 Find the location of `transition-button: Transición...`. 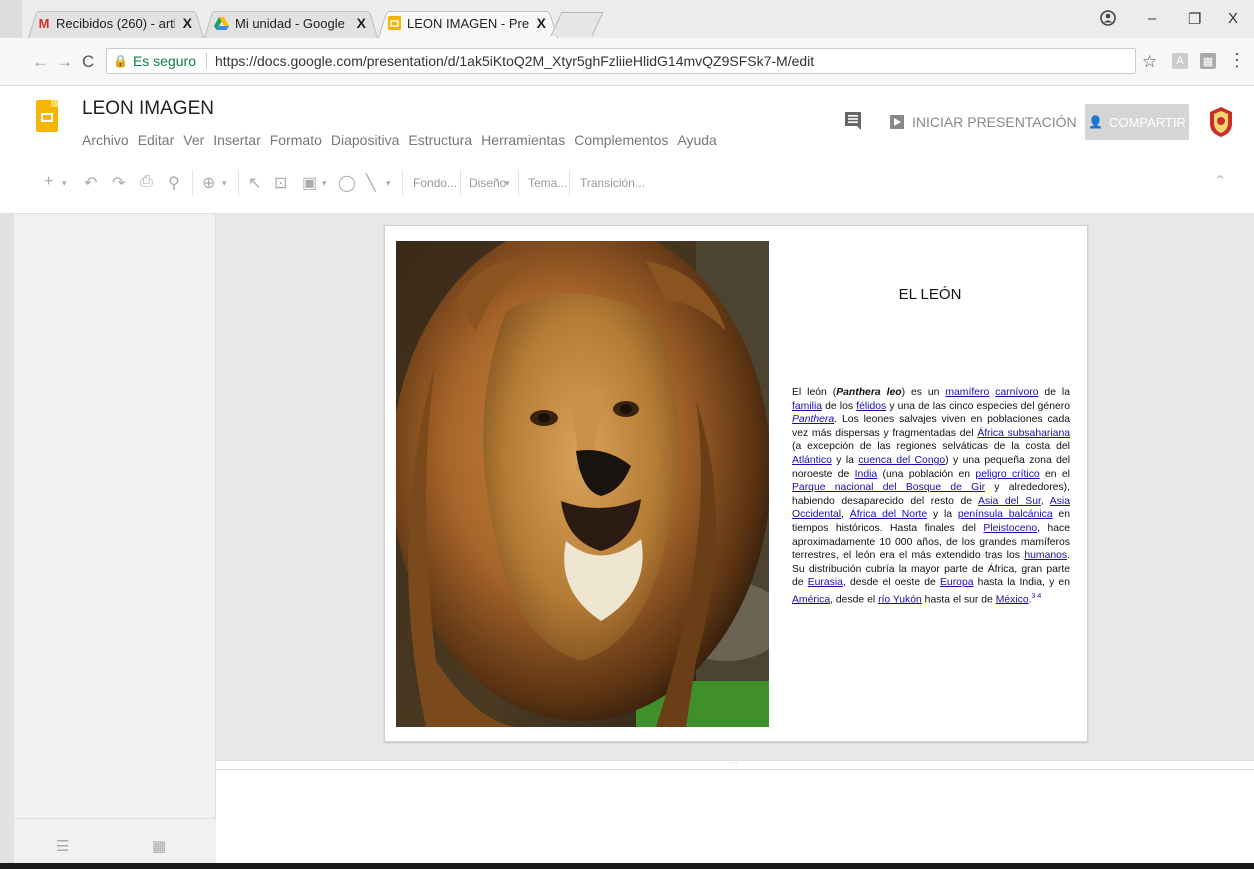

transition-button: Transición... is located at coordinates (612, 183).